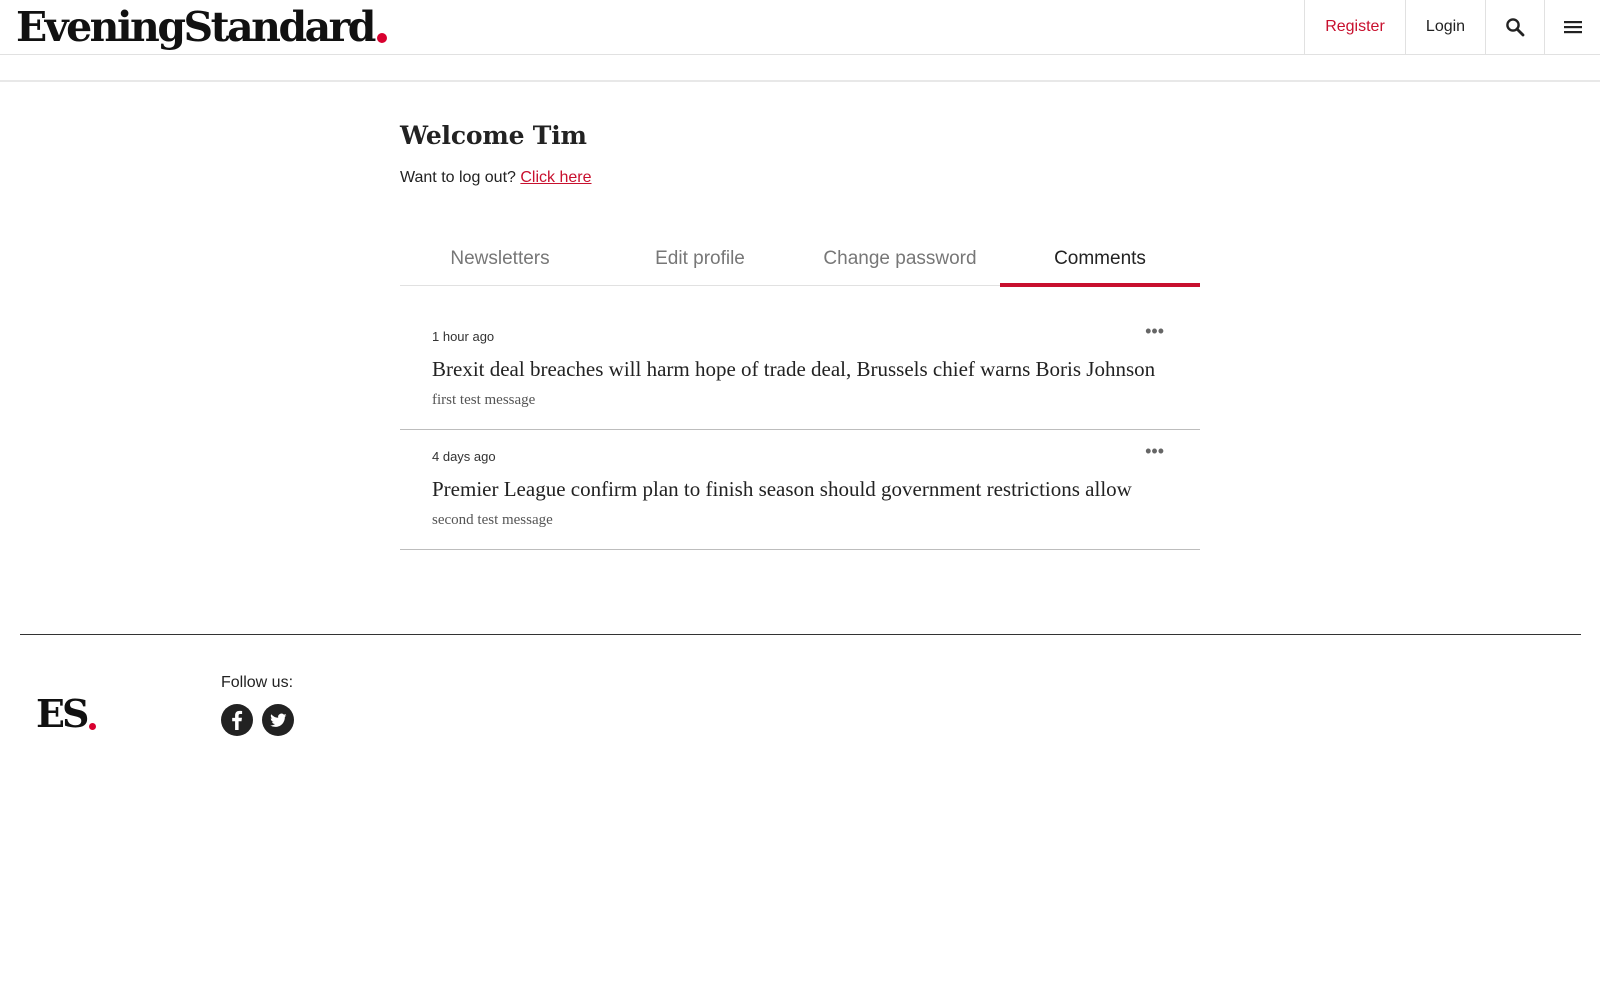 The width and height of the screenshot is (1600, 1006). What do you see at coordinates (555, 177) in the screenshot?
I see `logout-link: Click here` at bounding box center [555, 177].